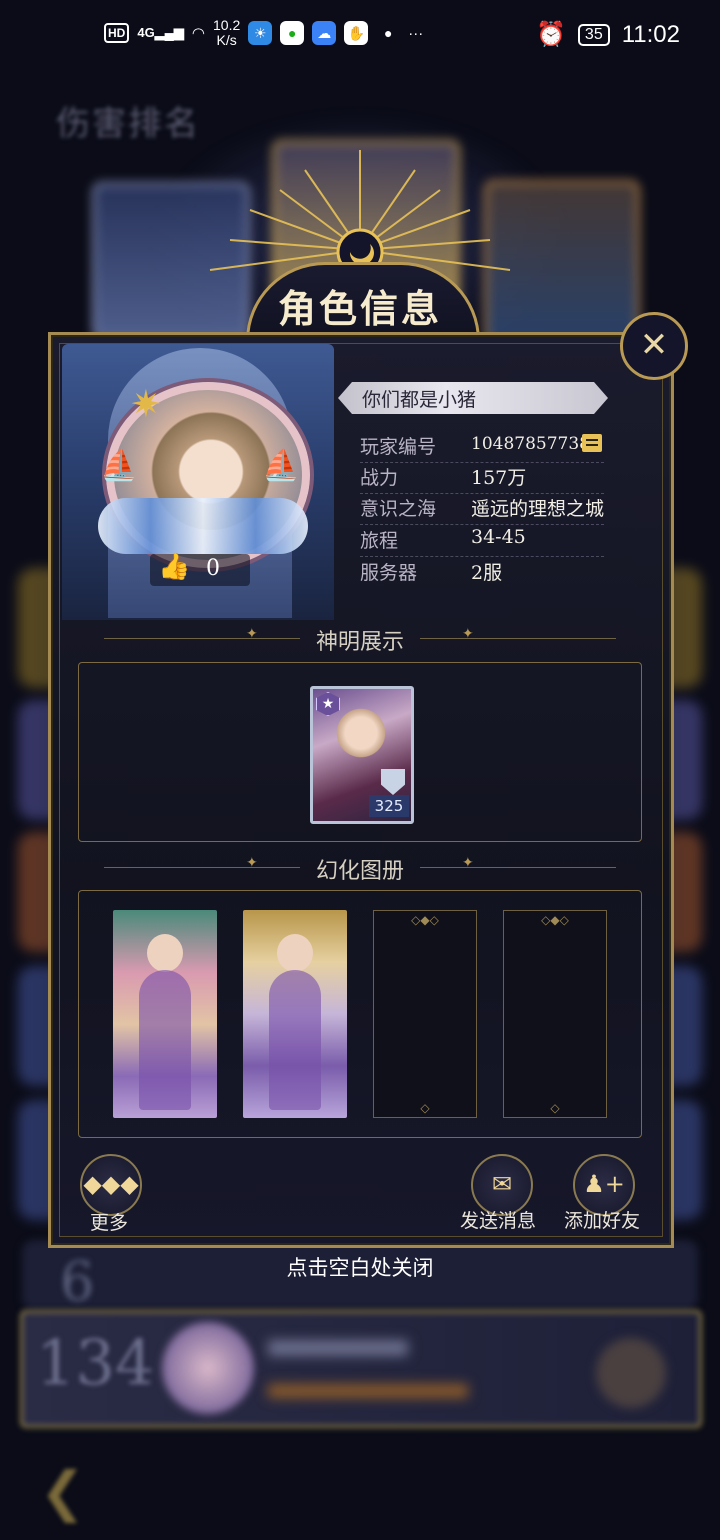 The image size is (720, 1540). What do you see at coordinates (260, 33) in the screenshot?
I see `weather-app-icon: ☀` at bounding box center [260, 33].